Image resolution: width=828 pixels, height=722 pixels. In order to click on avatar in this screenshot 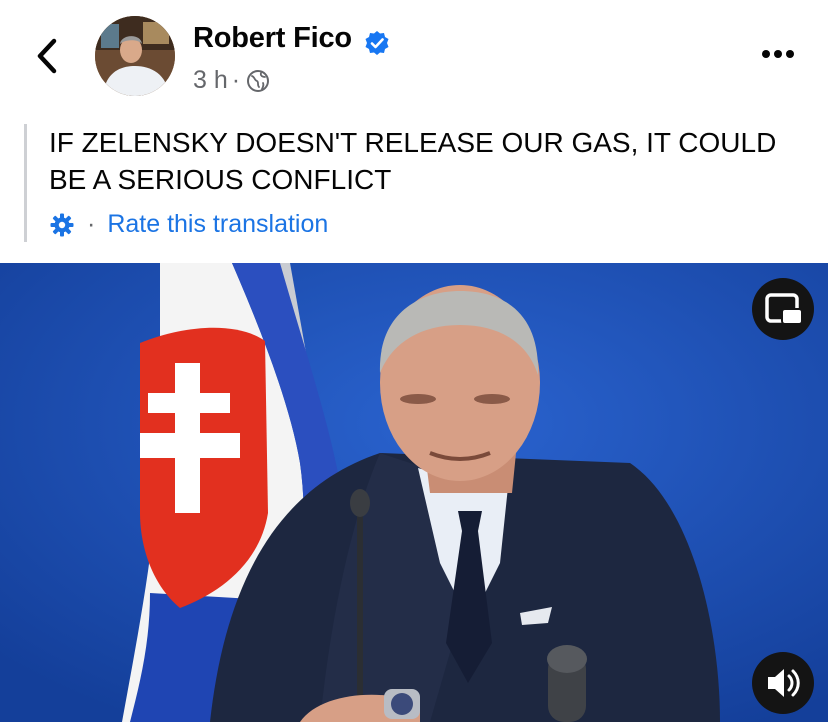, I will do `click(135, 56)`.